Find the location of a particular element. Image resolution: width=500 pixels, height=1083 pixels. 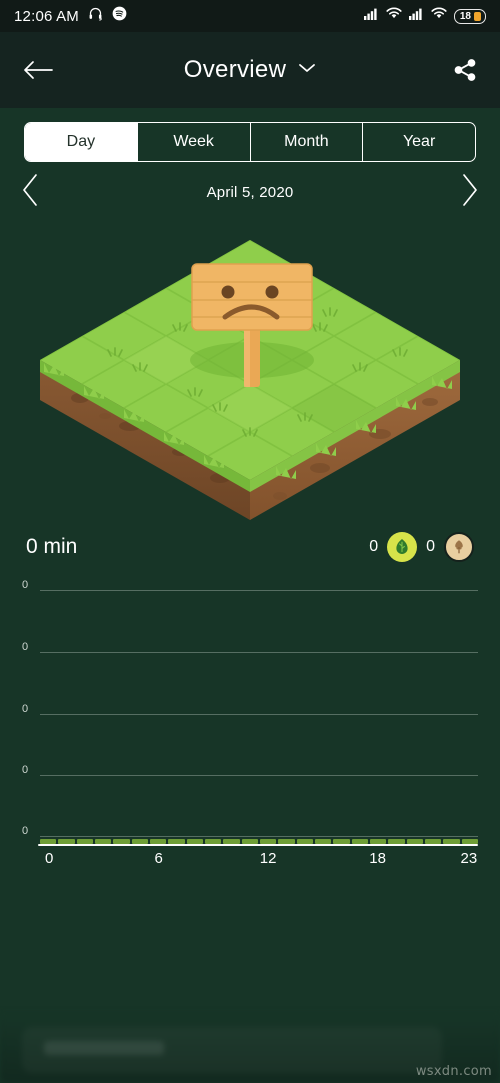

leaf-count: 0 is located at coordinates (374, 546).